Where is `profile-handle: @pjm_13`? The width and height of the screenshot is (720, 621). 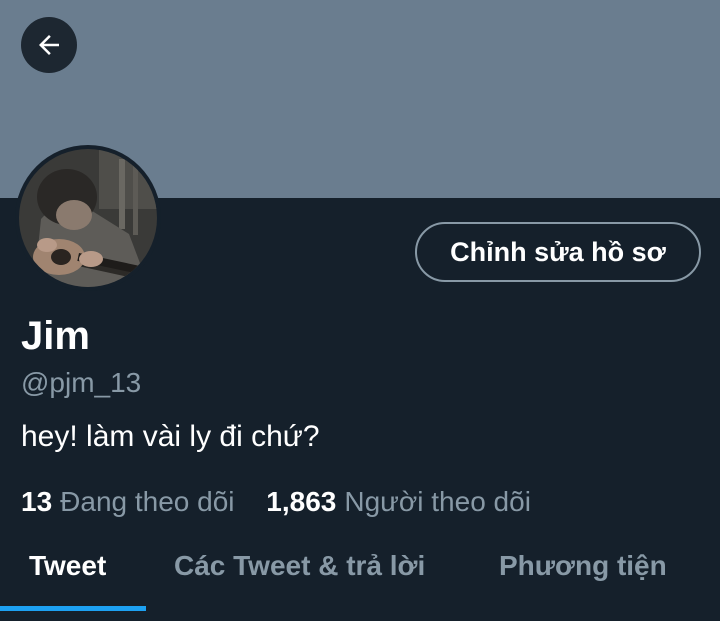
profile-handle: @pjm_13 is located at coordinates (81, 382).